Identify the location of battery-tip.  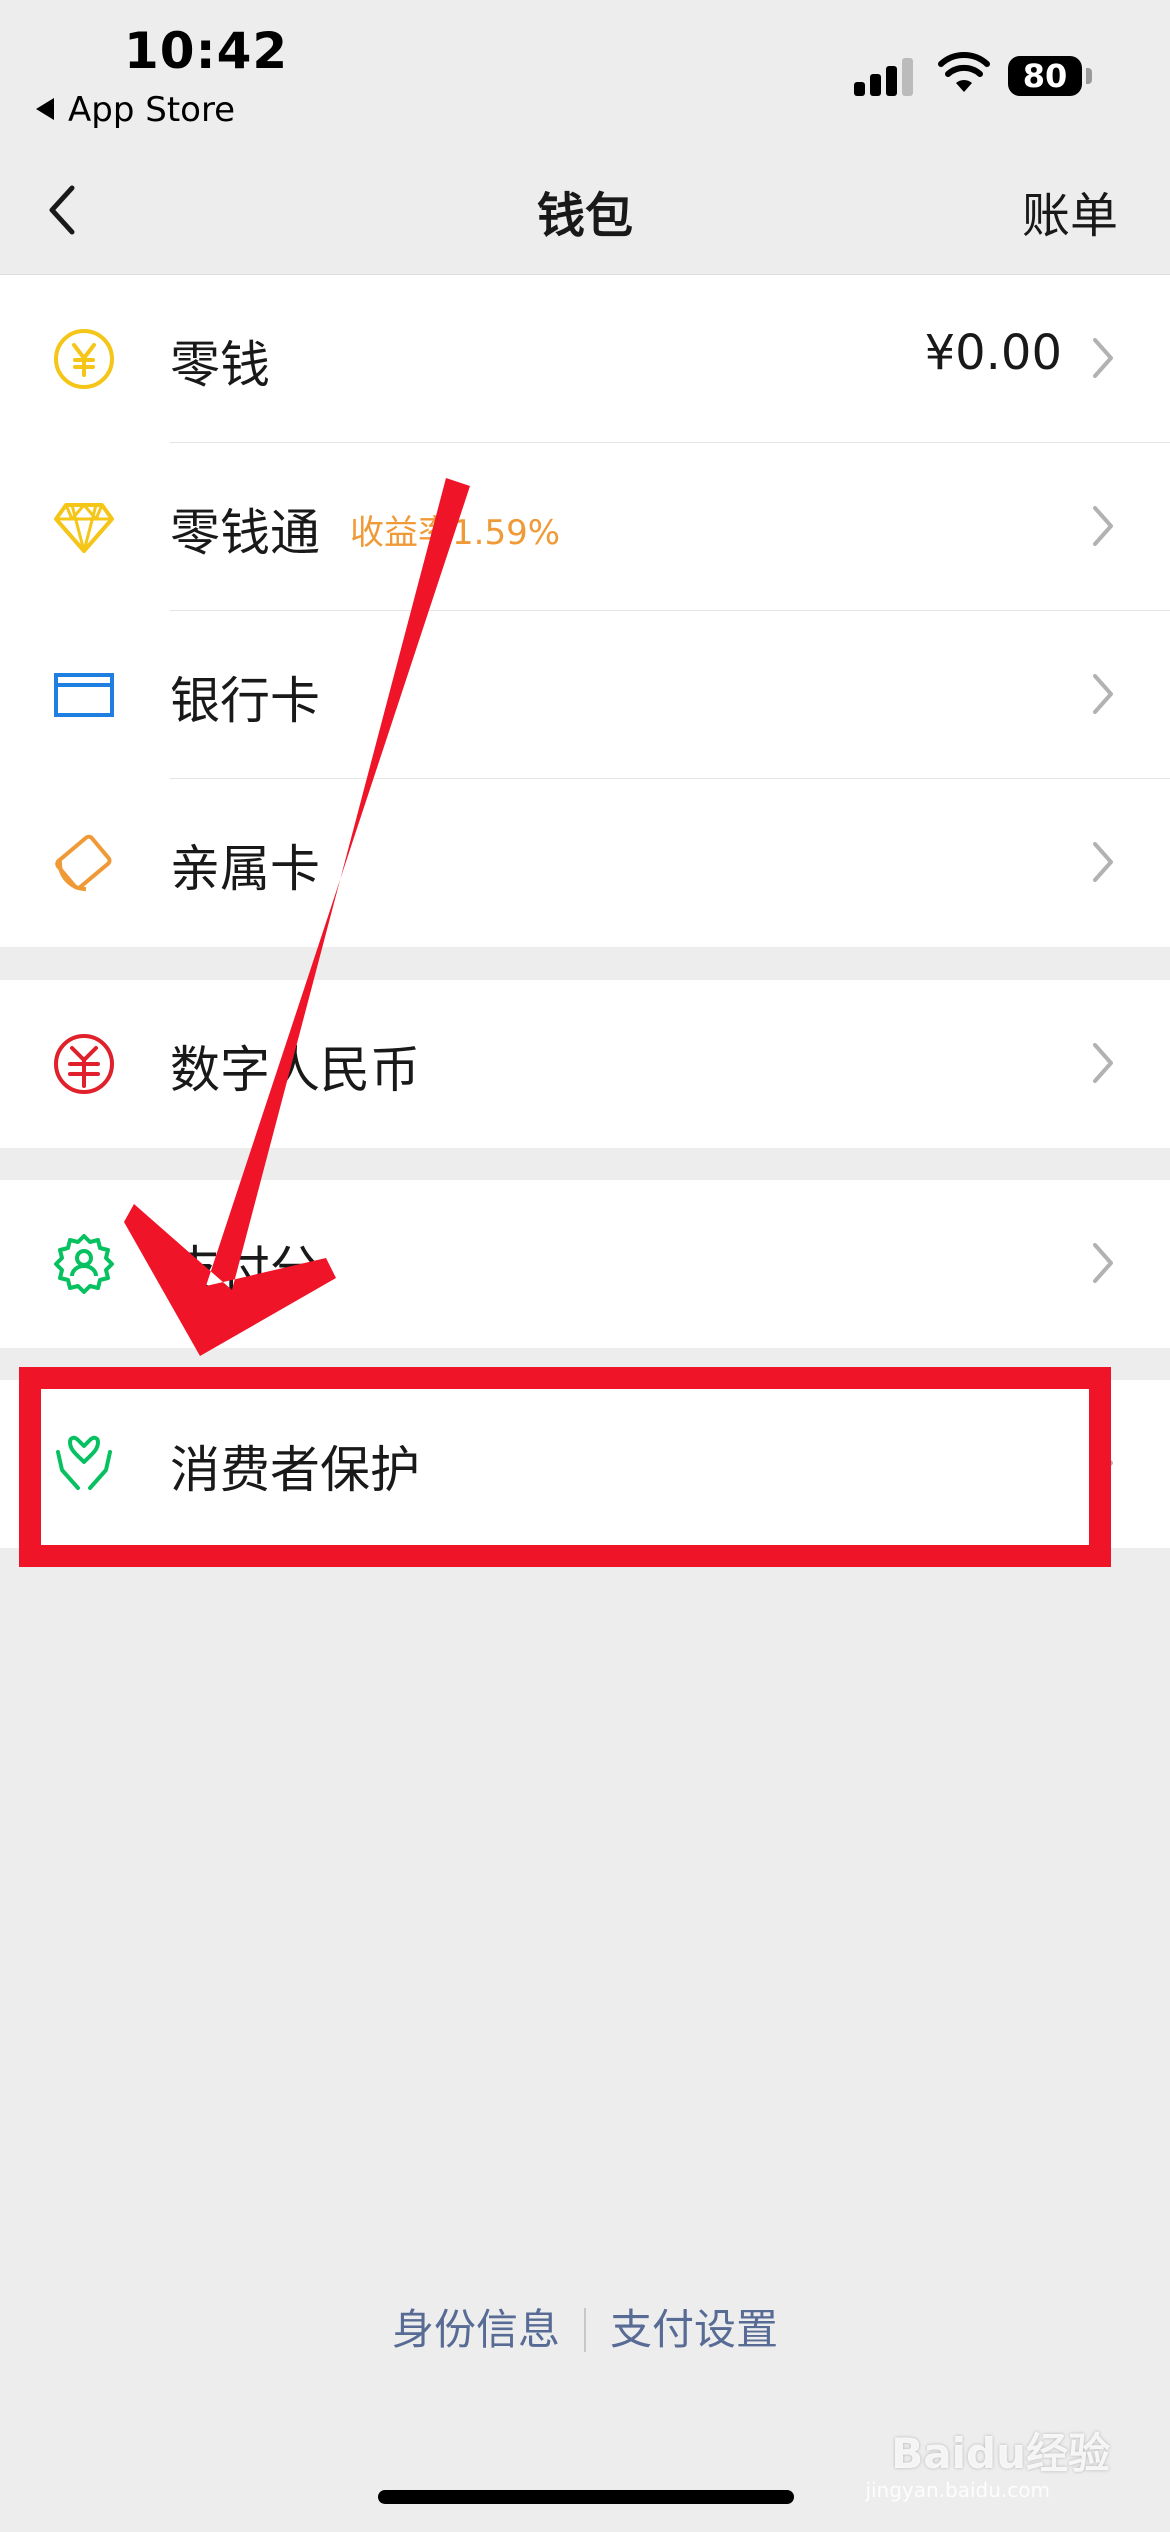
(1089, 76).